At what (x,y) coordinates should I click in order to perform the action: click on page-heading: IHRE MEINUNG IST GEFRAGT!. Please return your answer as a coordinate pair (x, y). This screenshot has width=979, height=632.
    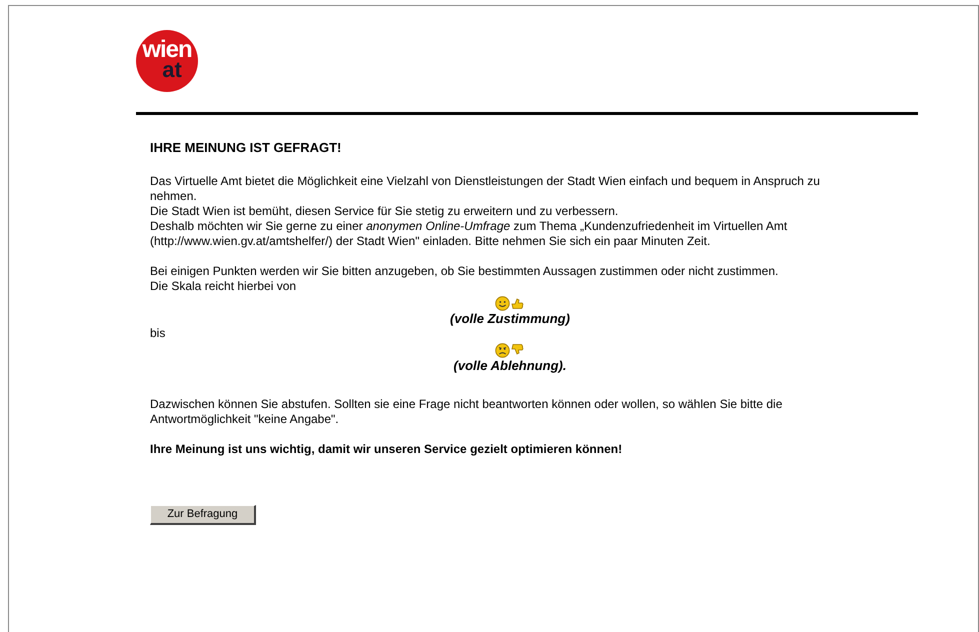
    Looking at the image, I should click on (246, 147).